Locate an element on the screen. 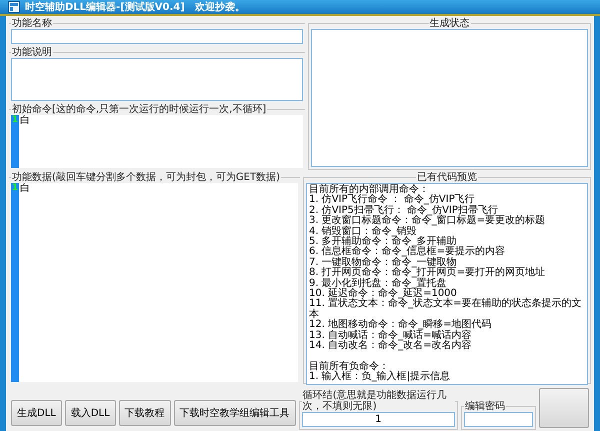  window-icon is located at coordinates (14, 7).